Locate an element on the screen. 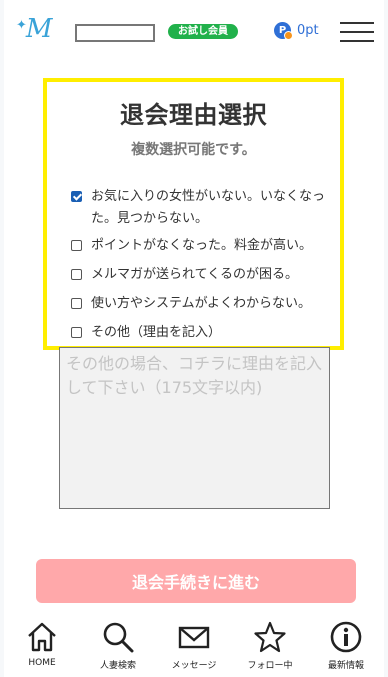 The height and width of the screenshot is (677, 388). reason-option-other: その他（理由を記入） is located at coordinates (202, 333).